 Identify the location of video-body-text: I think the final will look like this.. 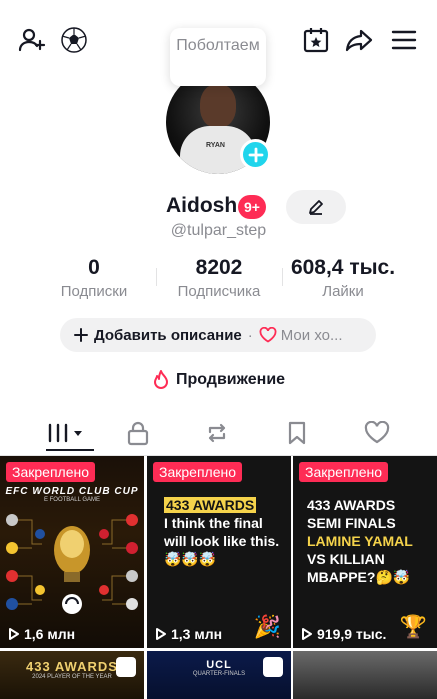
(222, 532).